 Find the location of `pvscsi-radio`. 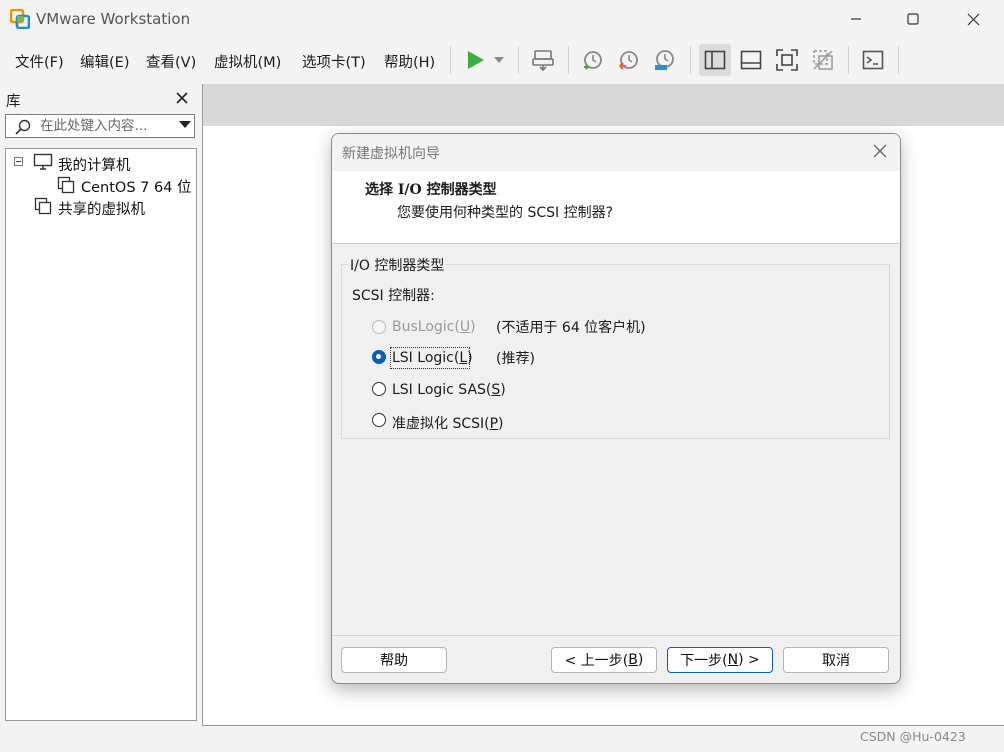

pvscsi-radio is located at coordinates (379, 420).